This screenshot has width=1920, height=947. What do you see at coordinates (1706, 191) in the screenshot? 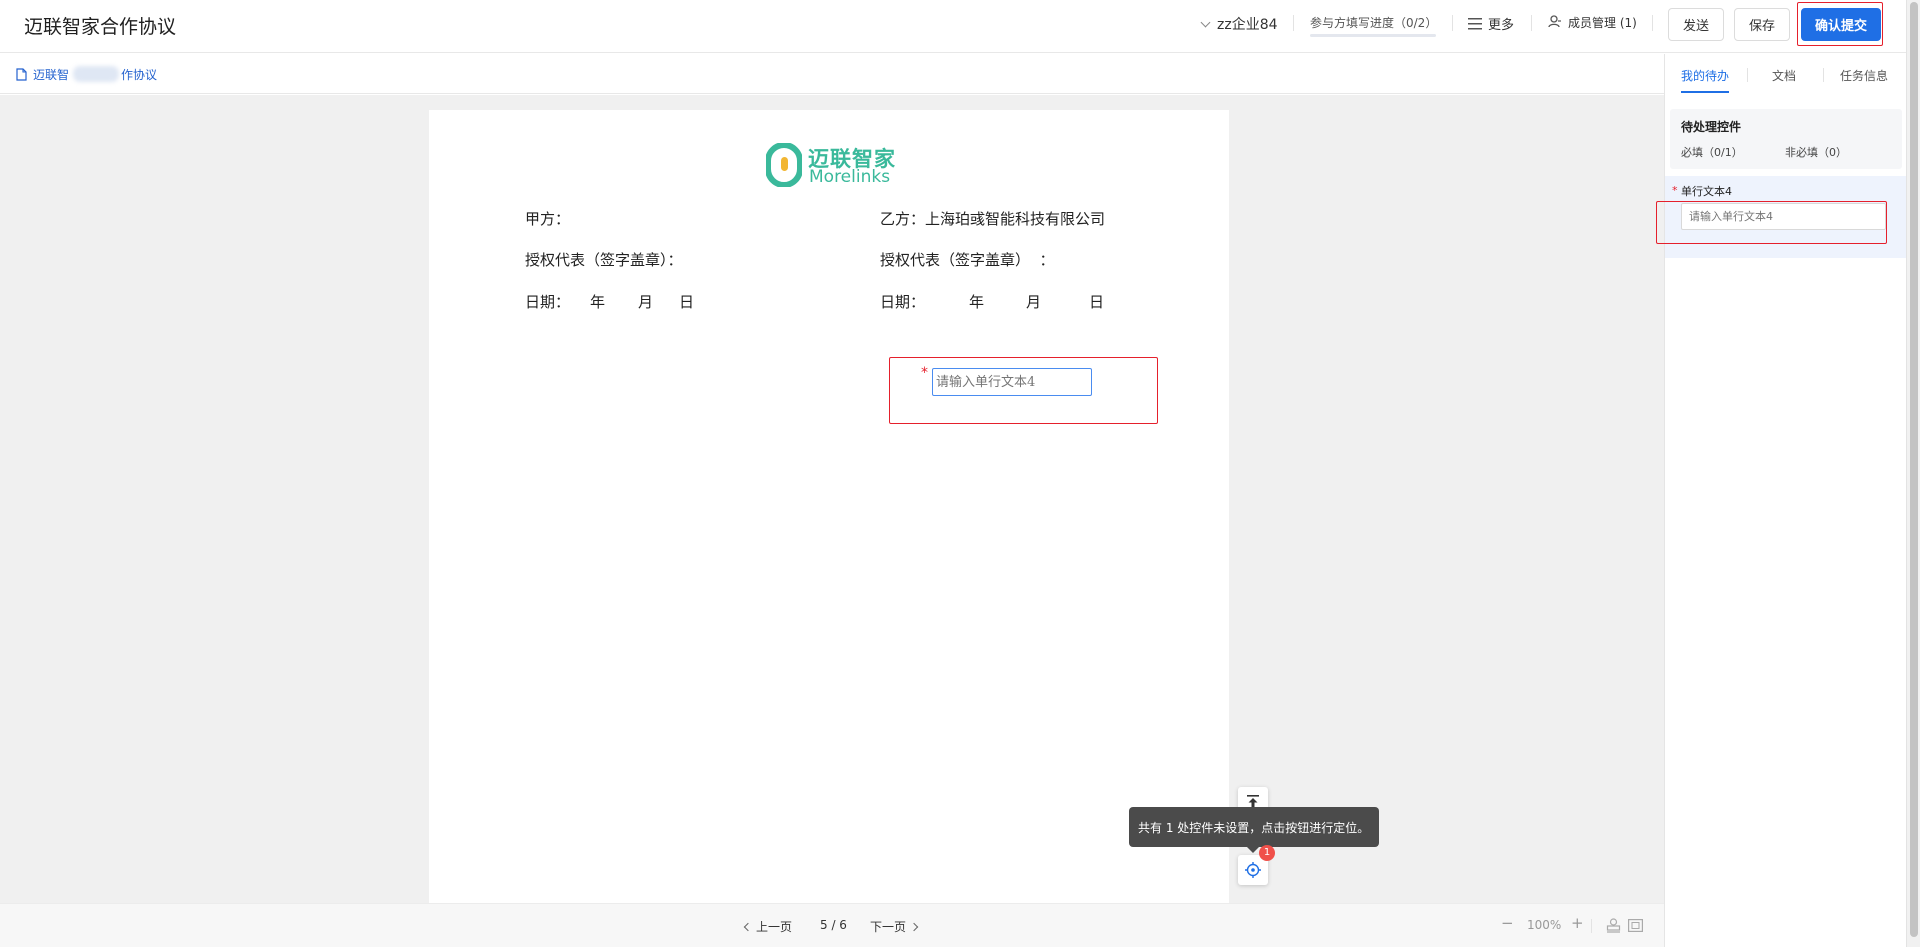
I see `field-label: 单行文本4` at bounding box center [1706, 191].